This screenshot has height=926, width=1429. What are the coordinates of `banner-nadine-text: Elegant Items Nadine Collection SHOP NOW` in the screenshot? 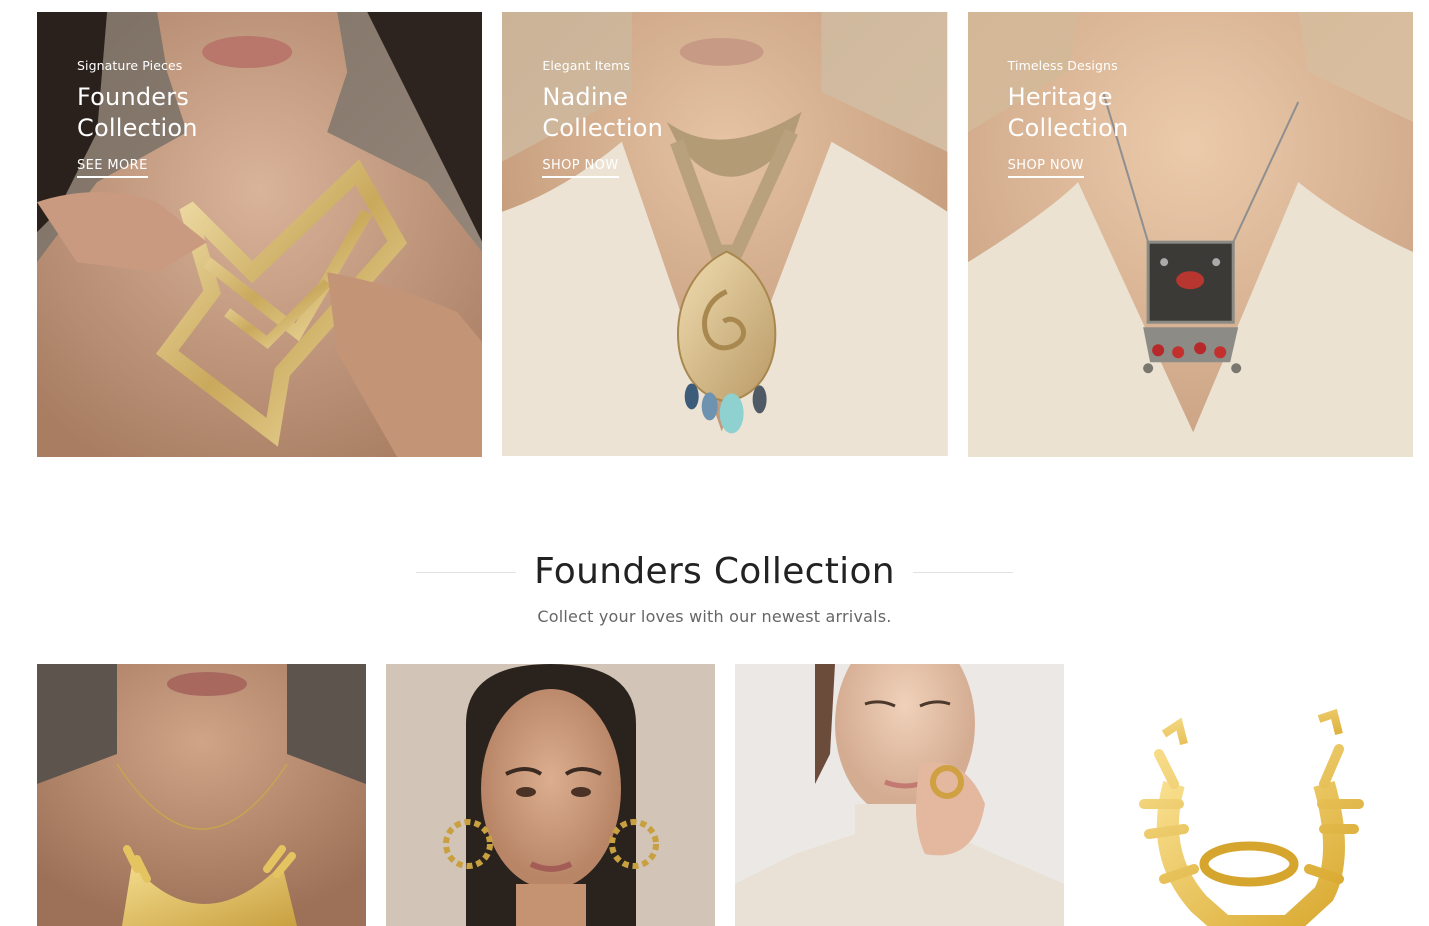 It's located at (642, 118).